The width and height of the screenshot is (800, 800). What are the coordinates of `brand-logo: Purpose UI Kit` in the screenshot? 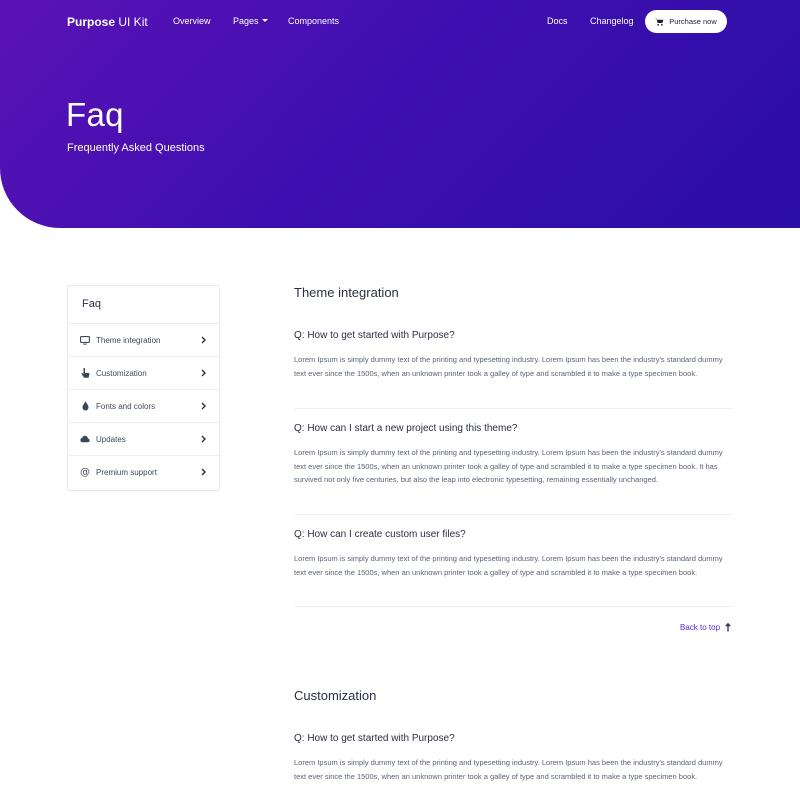 It's located at (107, 22).